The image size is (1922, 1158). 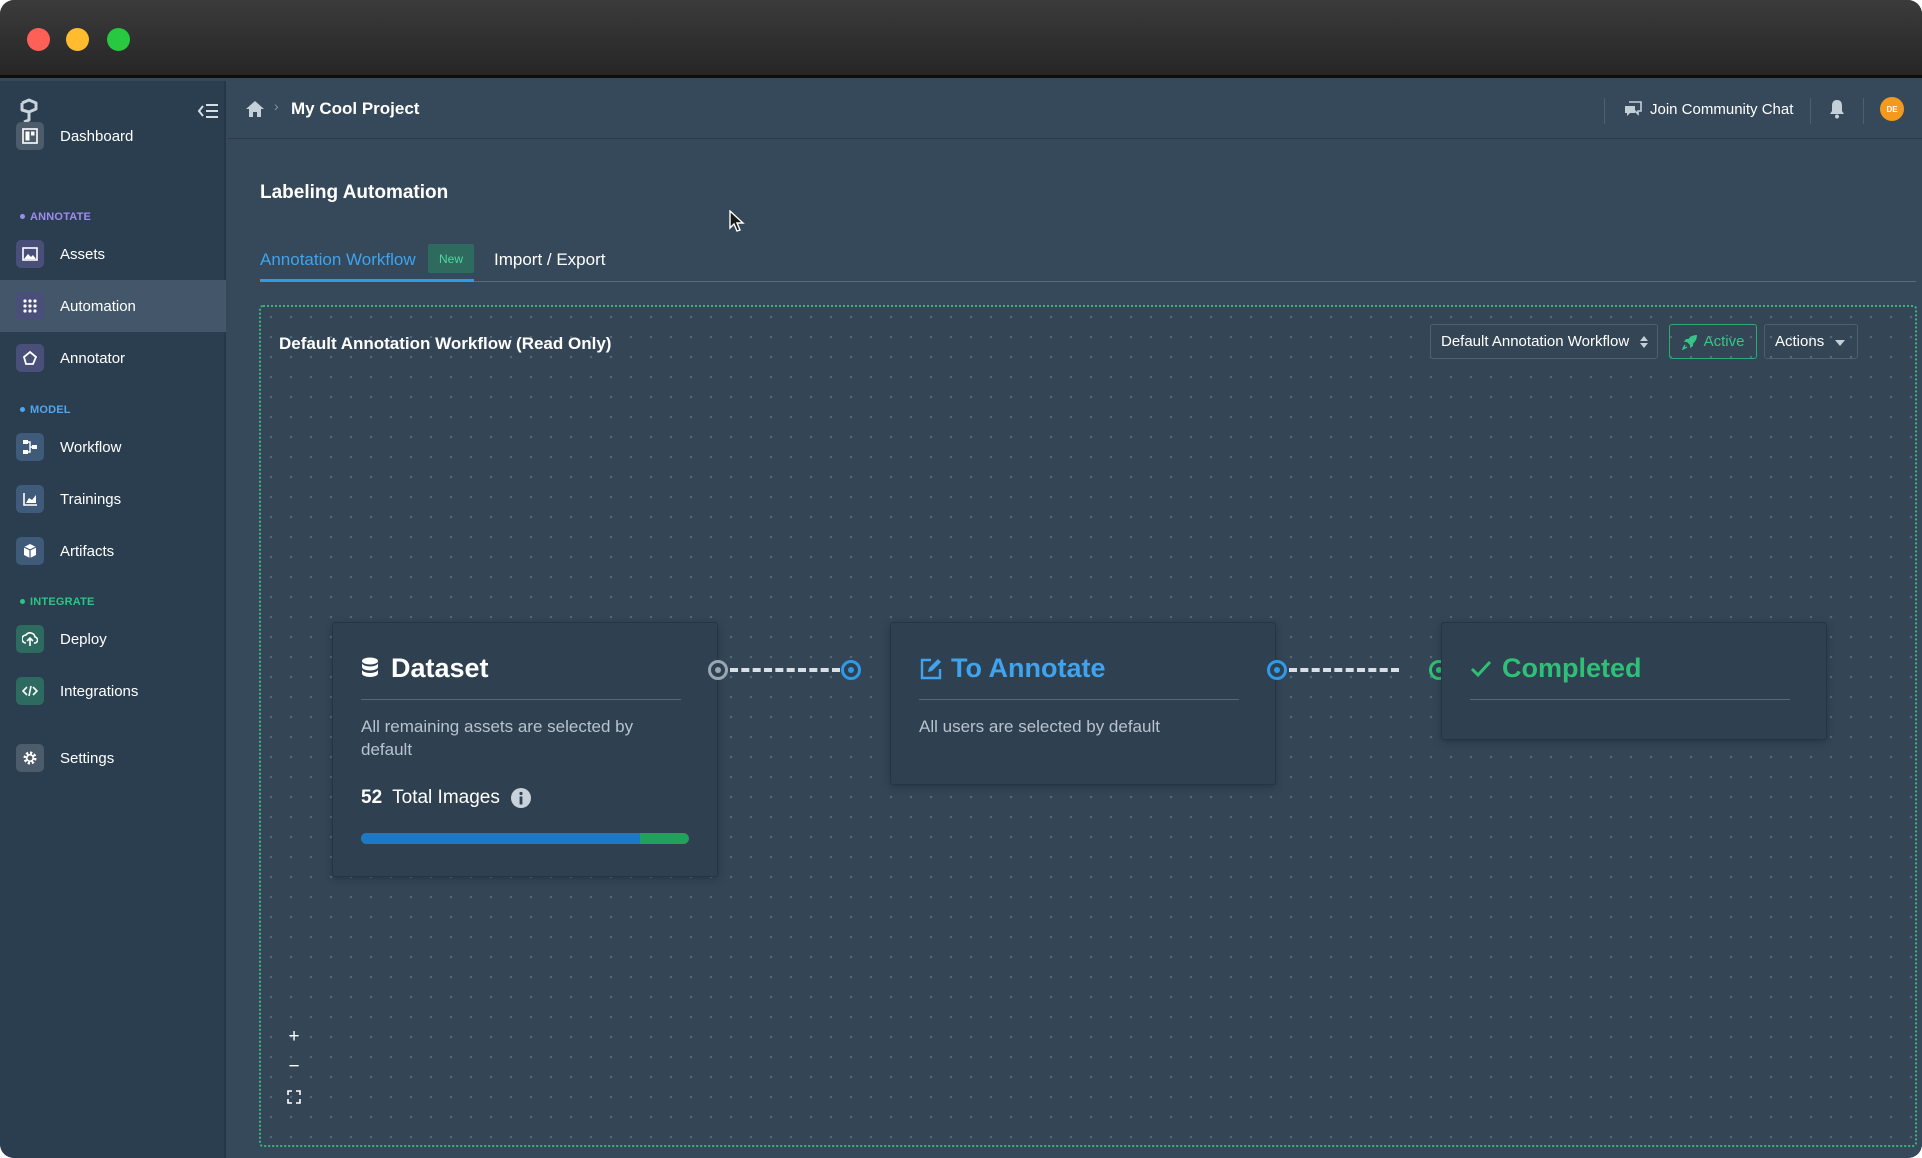 I want to click on workflow-icon, so click(x=30, y=447).